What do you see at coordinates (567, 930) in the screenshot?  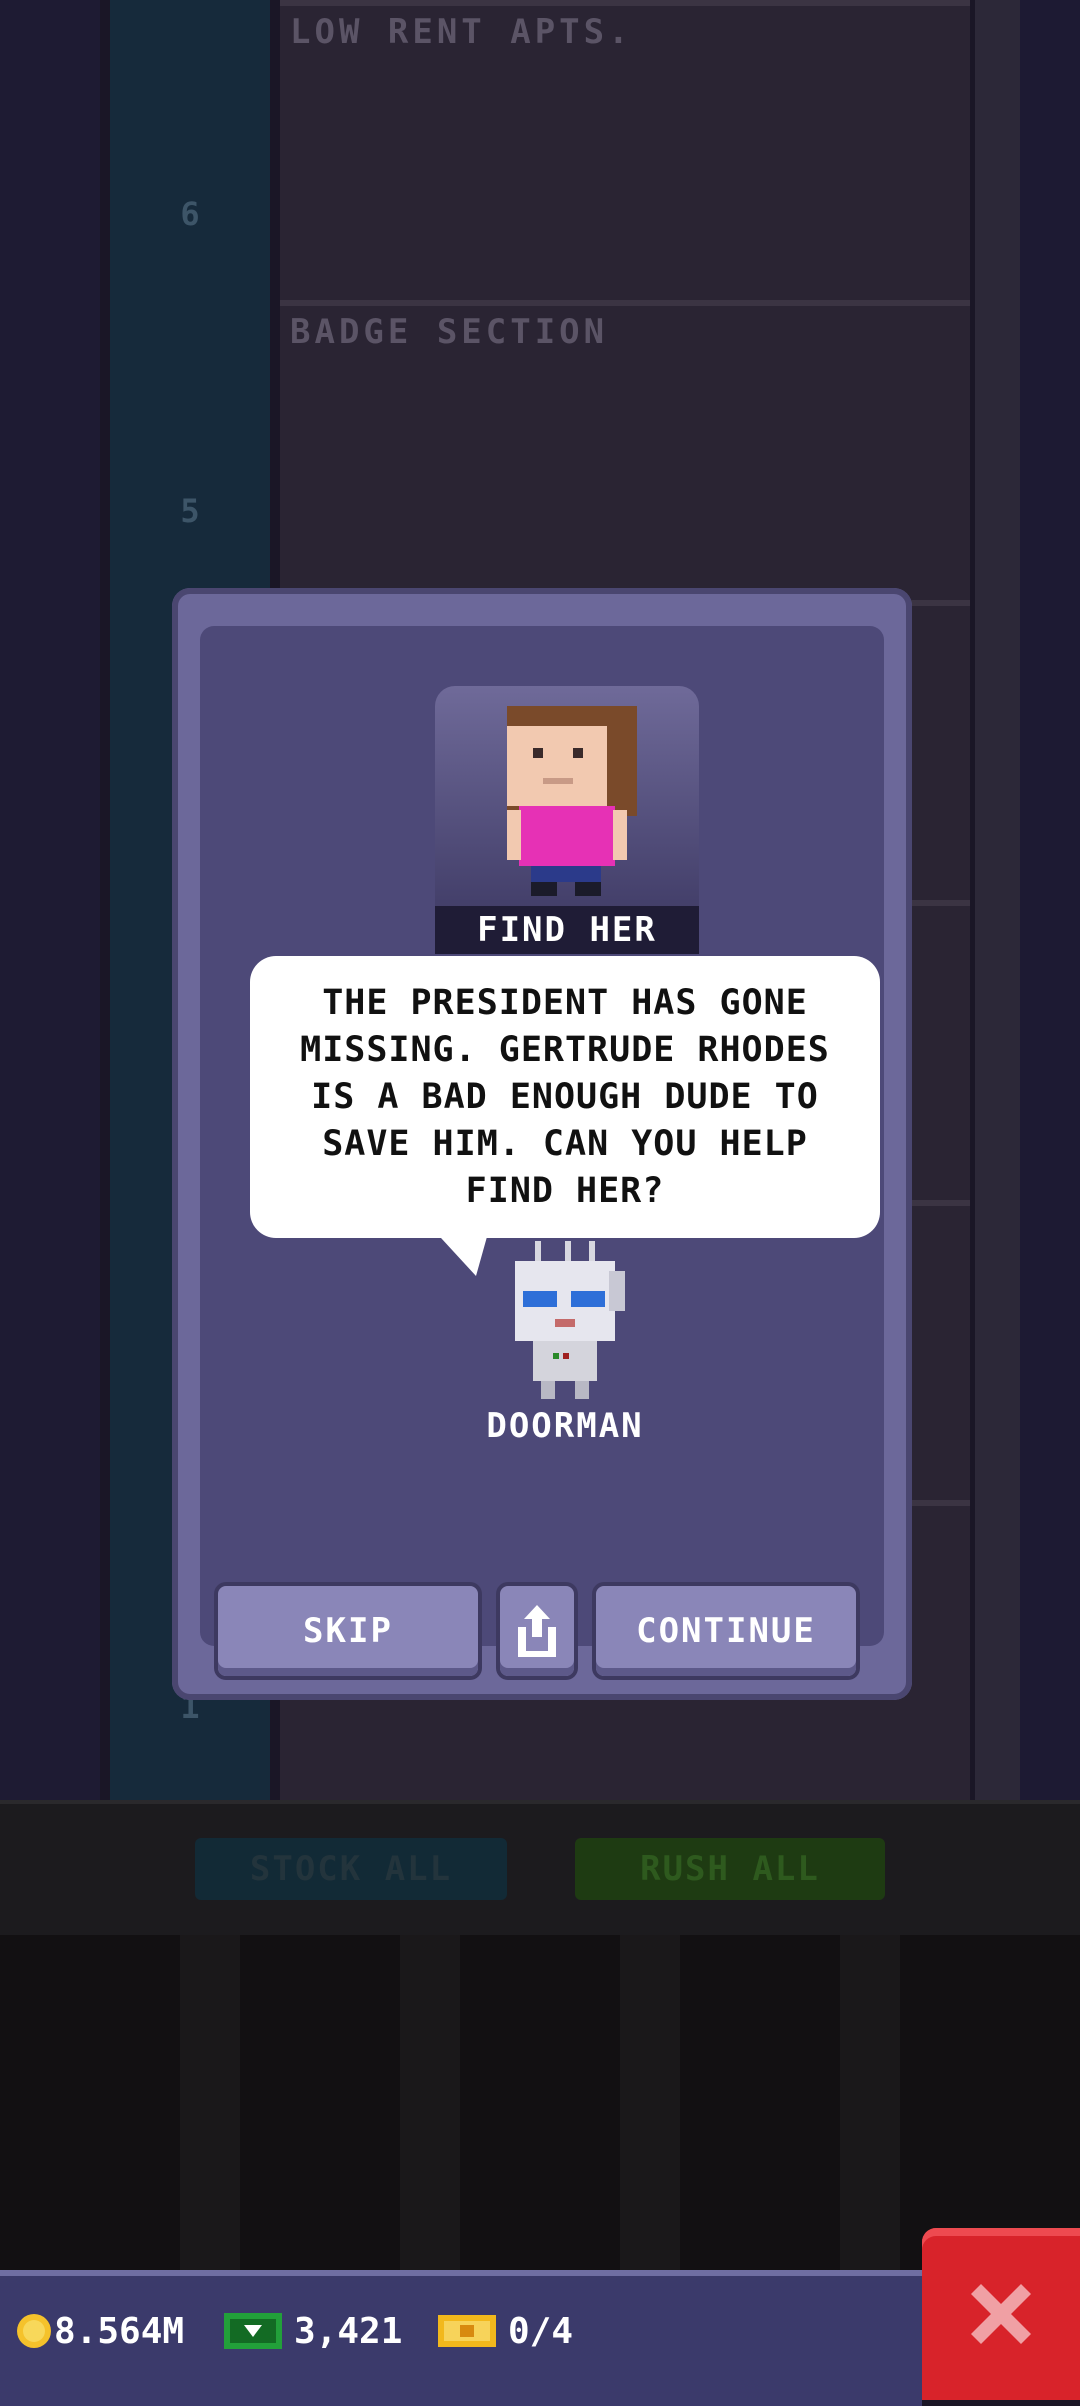 I see `portrait-caption: FIND HER` at bounding box center [567, 930].